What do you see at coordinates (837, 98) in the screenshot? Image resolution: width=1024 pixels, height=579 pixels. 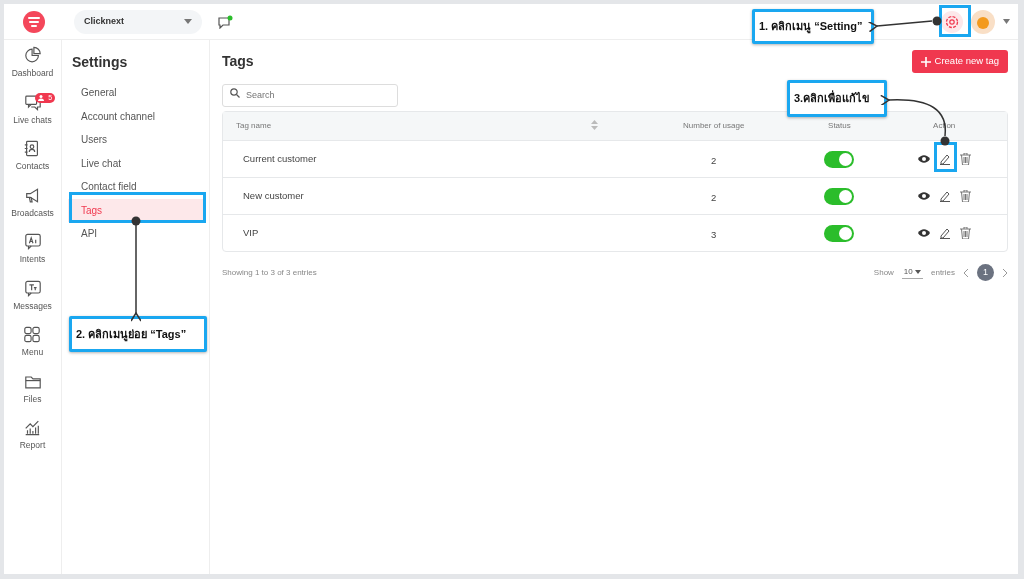 I see `instruction-callout: 3.คลิกเพื่อแก้ไข` at bounding box center [837, 98].